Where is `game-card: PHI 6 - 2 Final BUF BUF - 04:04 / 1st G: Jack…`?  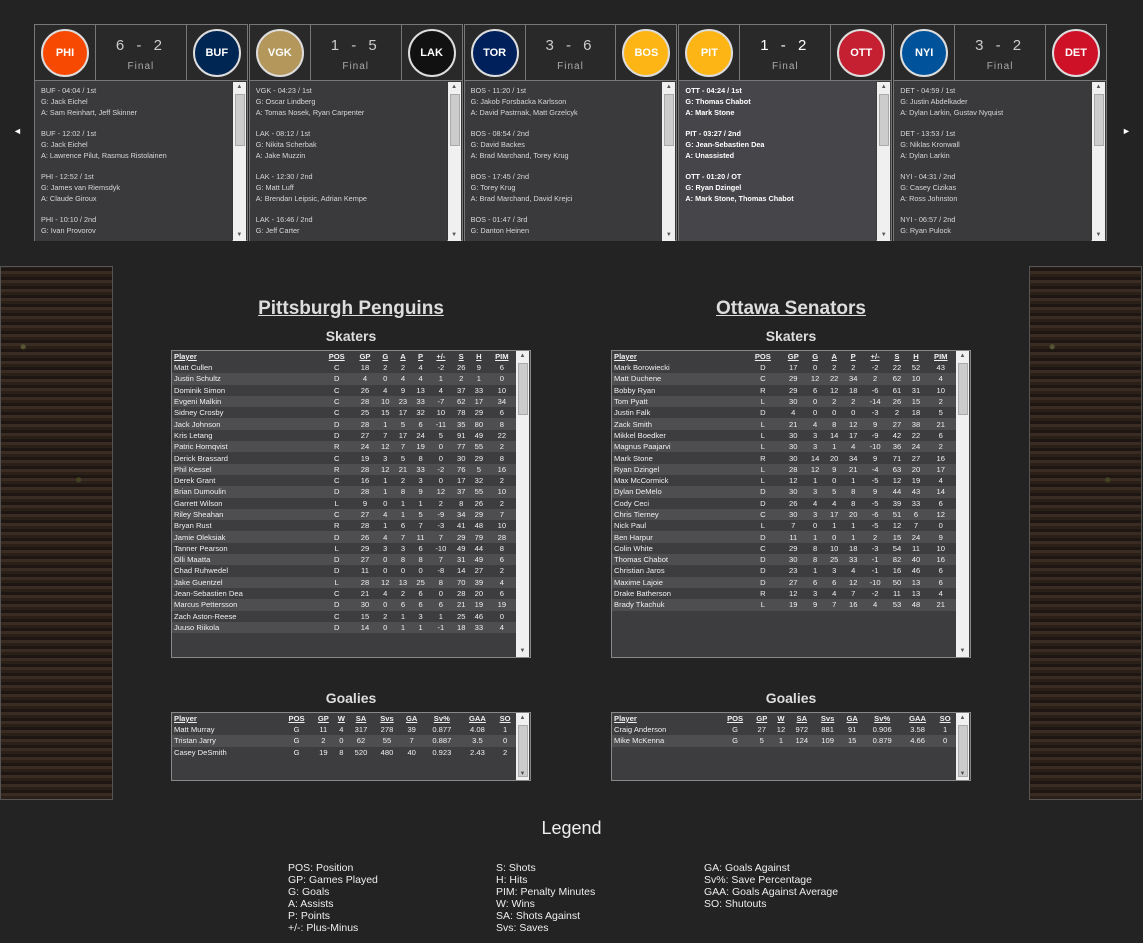 game-card: PHI 6 - 2 Final BUF BUF - 04:04 / 1st G: Jack… is located at coordinates (141, 132).